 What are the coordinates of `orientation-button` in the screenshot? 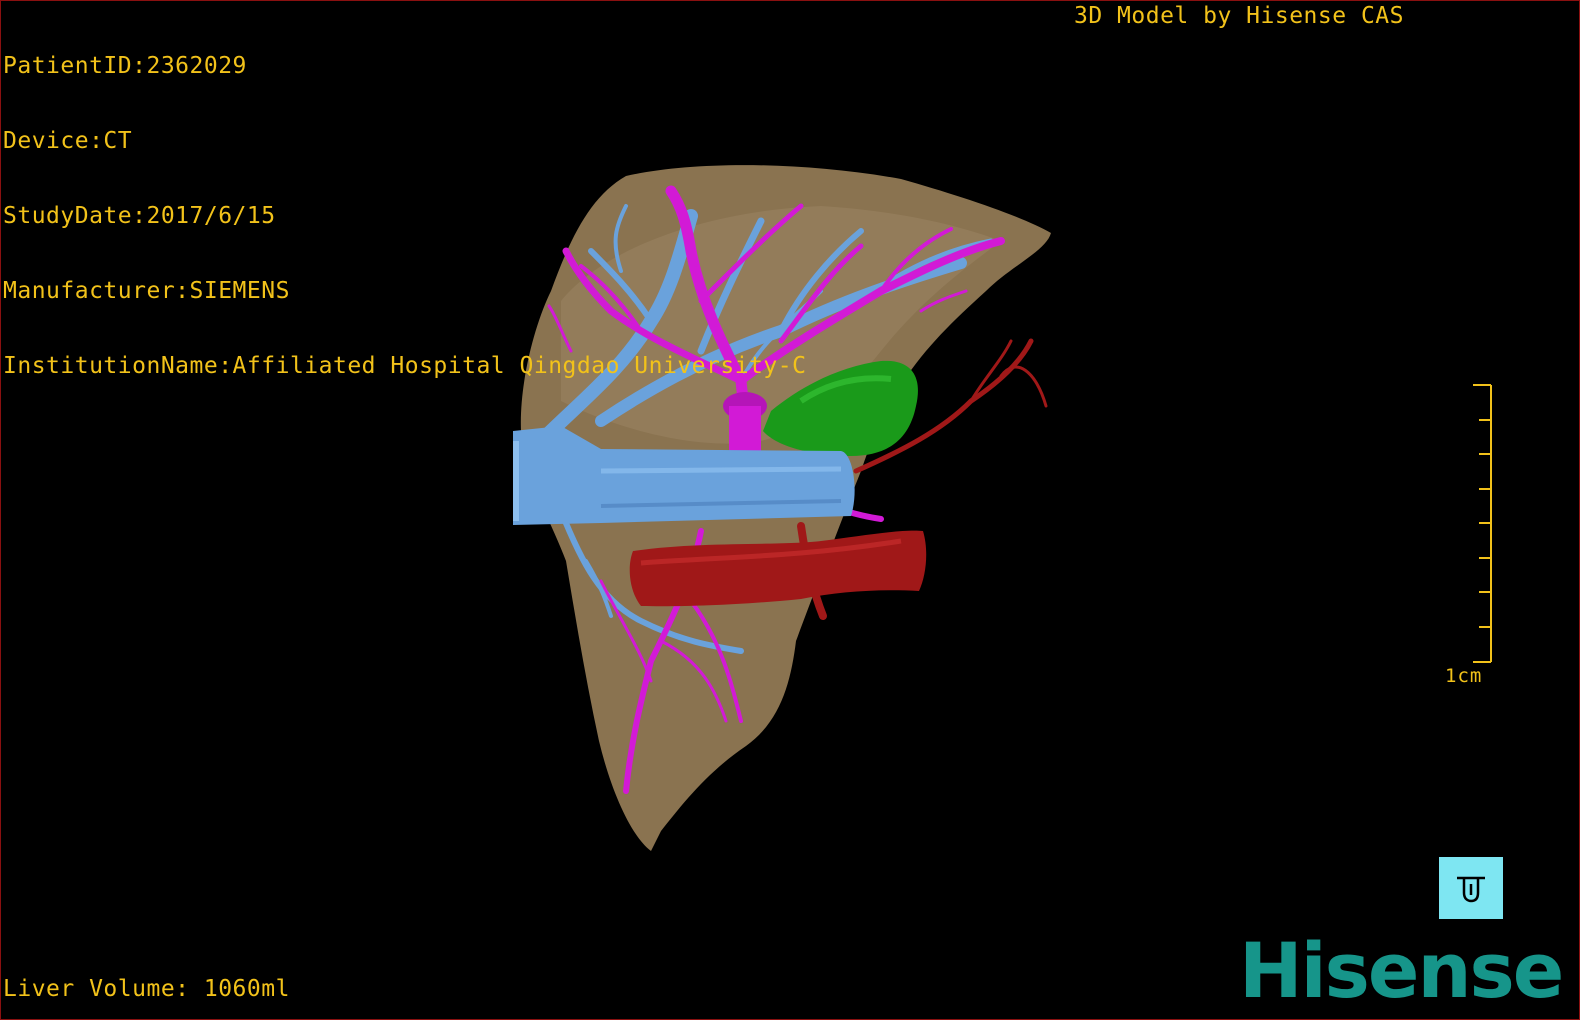 It's located at (1471, 888).